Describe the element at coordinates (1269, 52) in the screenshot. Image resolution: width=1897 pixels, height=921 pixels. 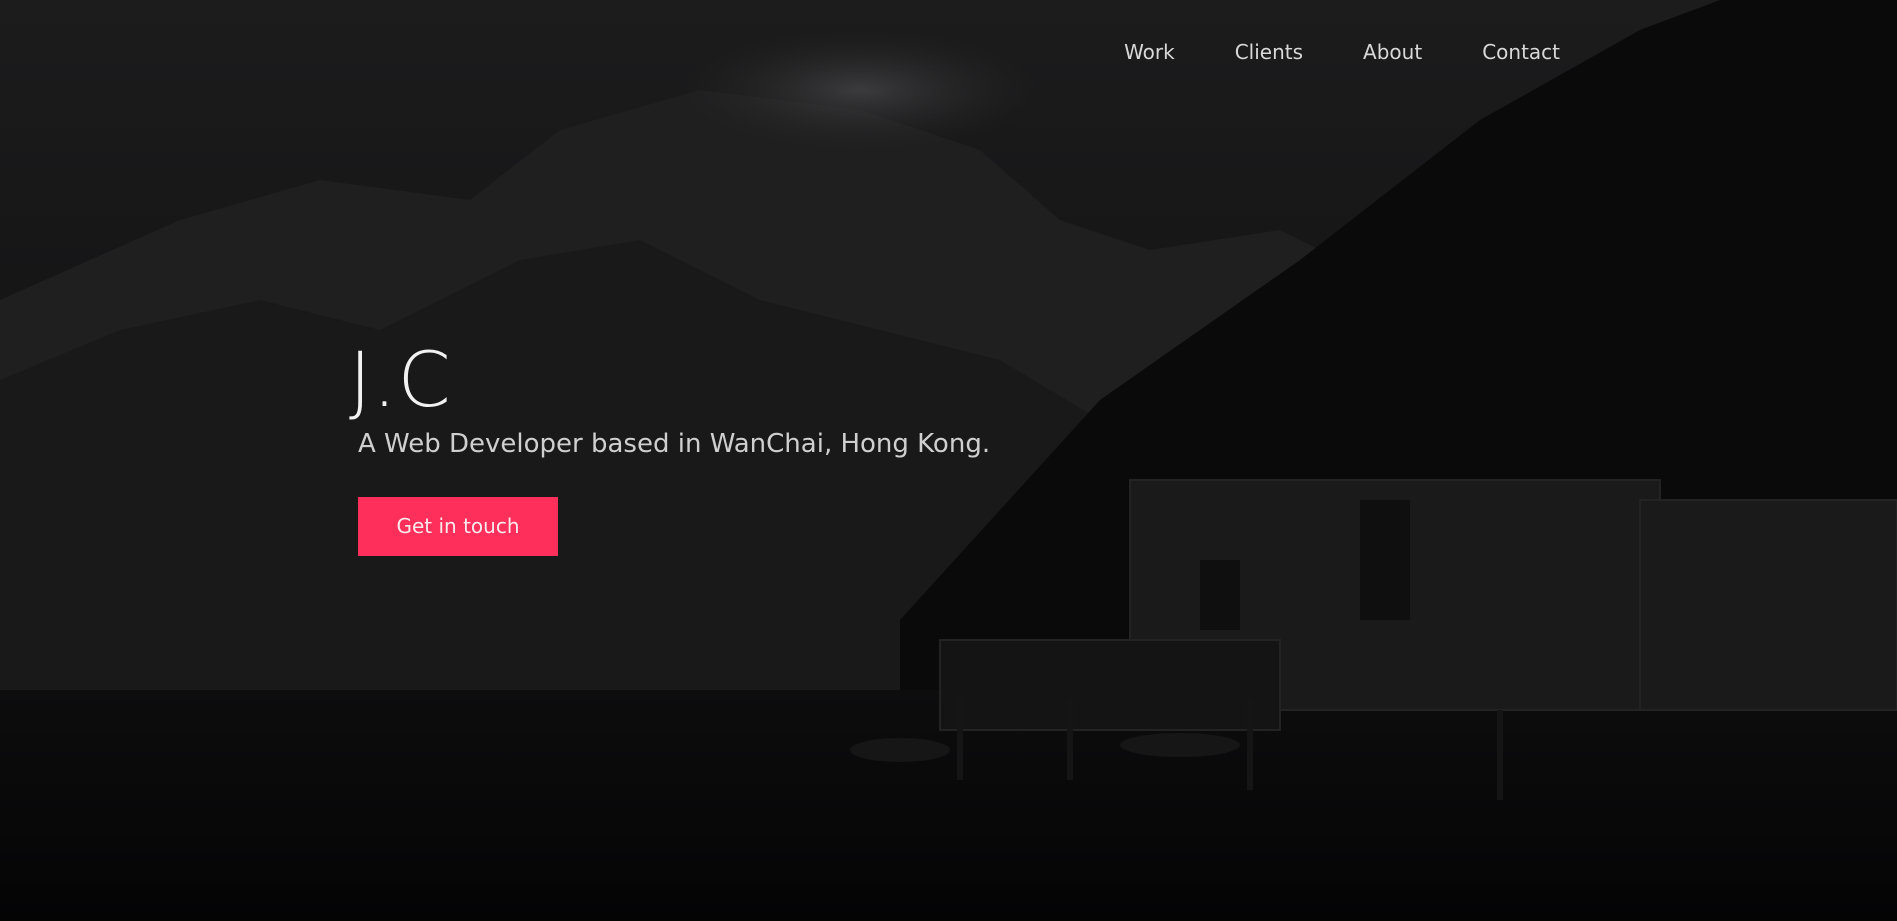
I see `nav-link-clients: Clients` at that location.